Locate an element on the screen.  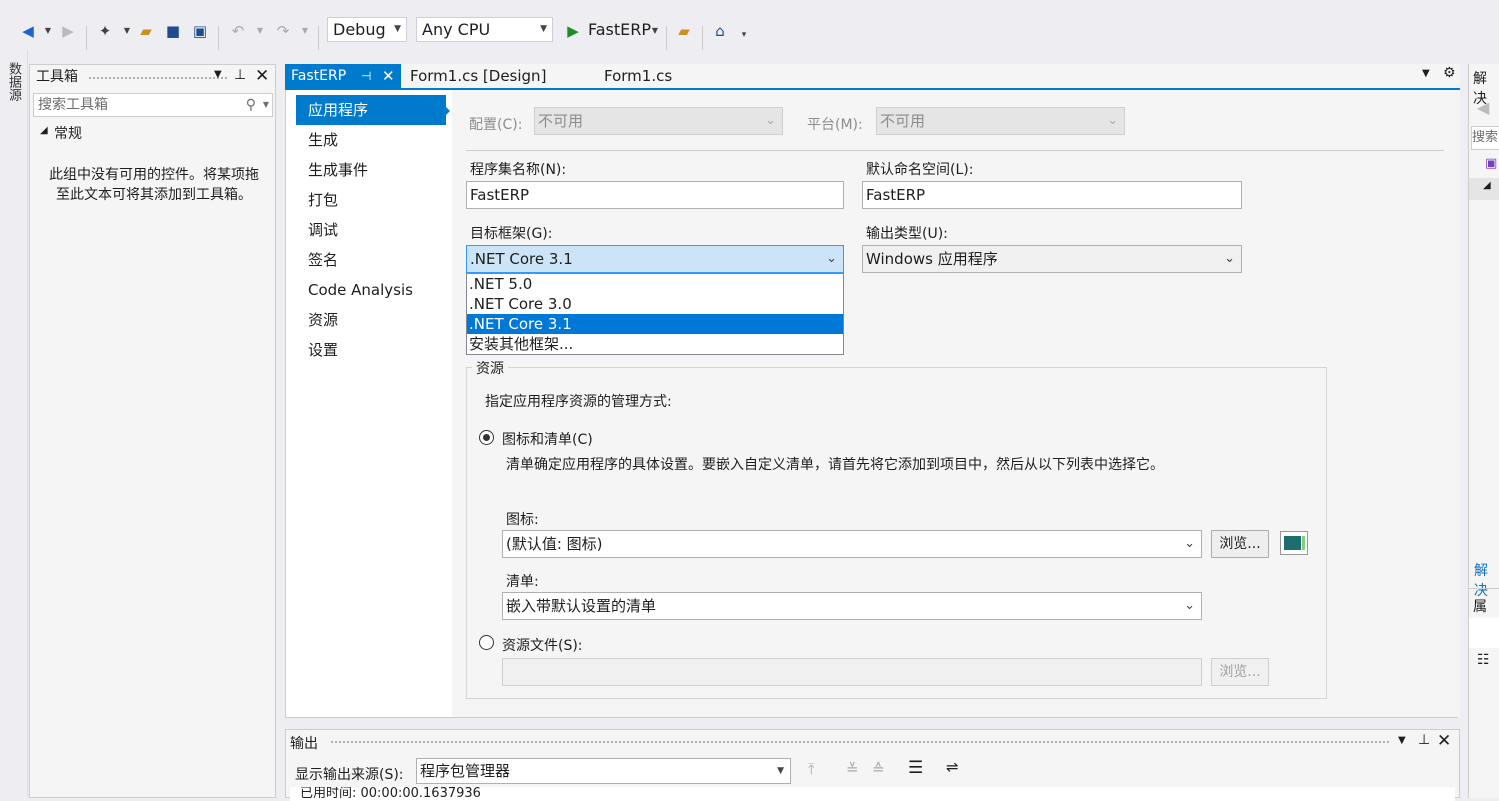
tab-list-dropdown-icon: ▼ is located at coordinates (1426, 73).